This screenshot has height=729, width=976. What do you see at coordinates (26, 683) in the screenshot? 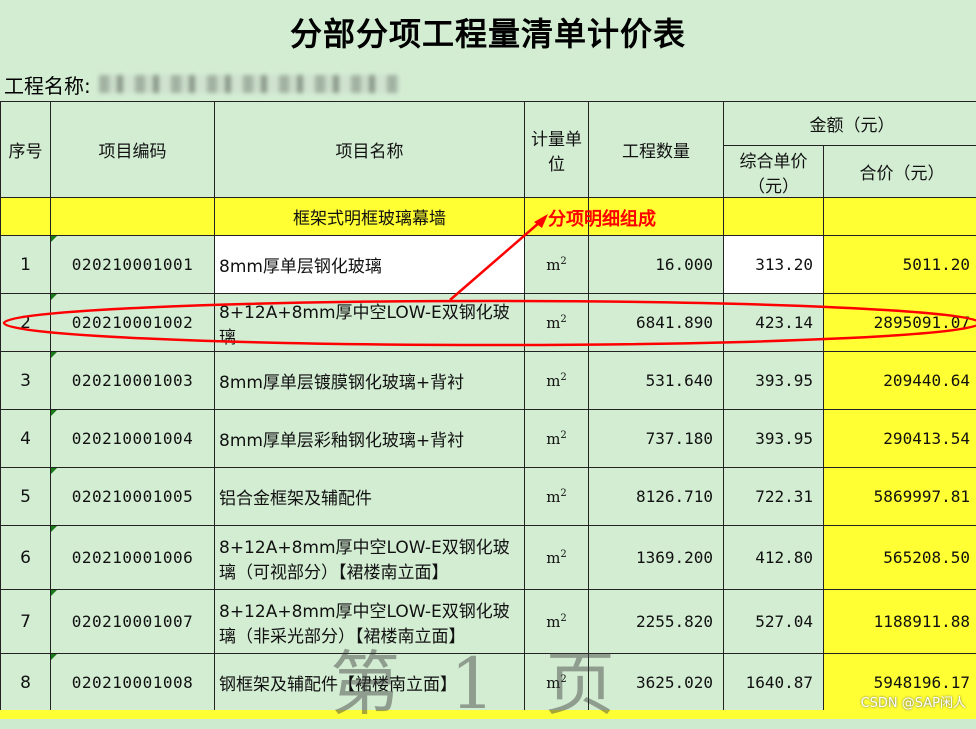
I see `row-no: 8` at bounding box center [26, 683].